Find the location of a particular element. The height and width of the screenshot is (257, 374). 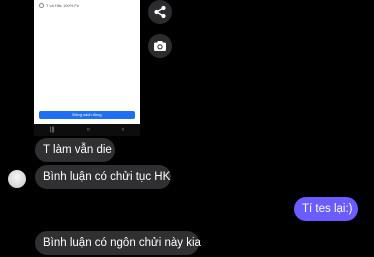

home-icon: ○ is located at coordinates (88, 130).